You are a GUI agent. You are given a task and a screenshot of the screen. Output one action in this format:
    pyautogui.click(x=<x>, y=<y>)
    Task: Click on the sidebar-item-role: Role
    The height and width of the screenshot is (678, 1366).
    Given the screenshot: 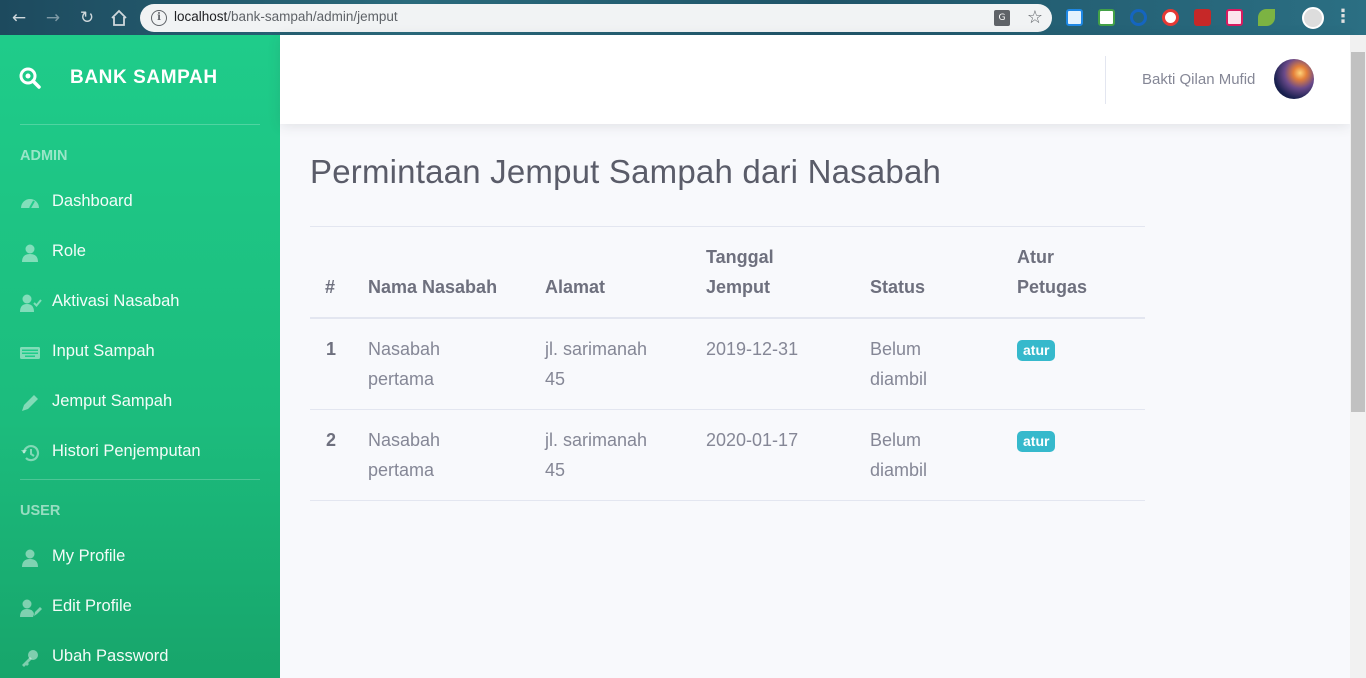 What is the action you would take?
    pyautogui.click(x=140, y=253)
    